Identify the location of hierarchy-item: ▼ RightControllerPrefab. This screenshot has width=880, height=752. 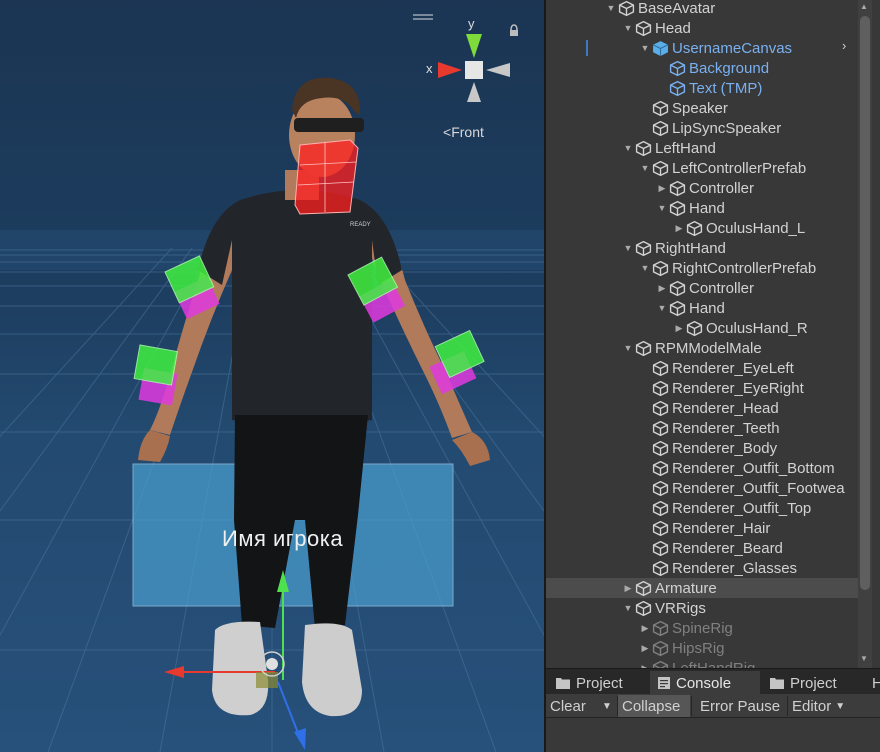
(702, 268).